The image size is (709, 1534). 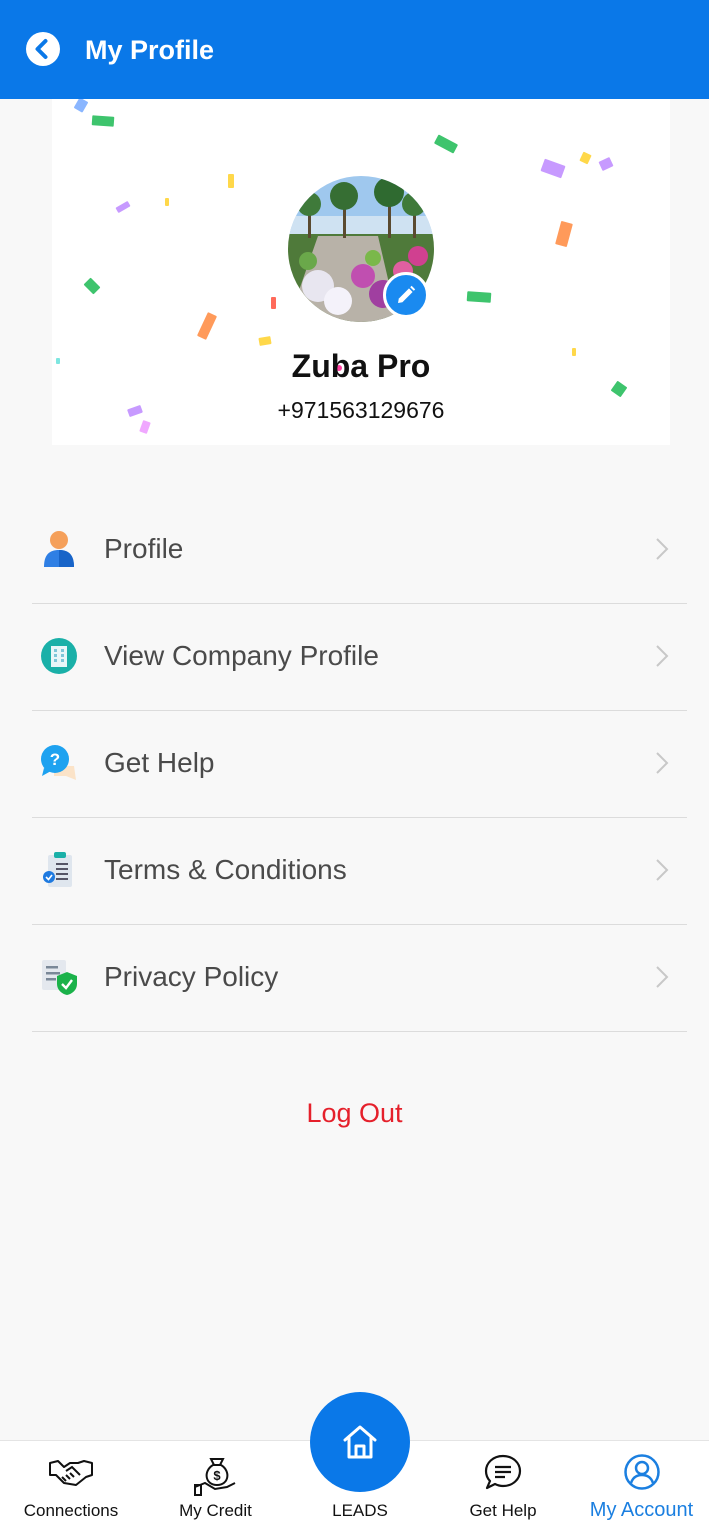 I want to click on nav-my-account: My Account, so click(x=641, y=1487).